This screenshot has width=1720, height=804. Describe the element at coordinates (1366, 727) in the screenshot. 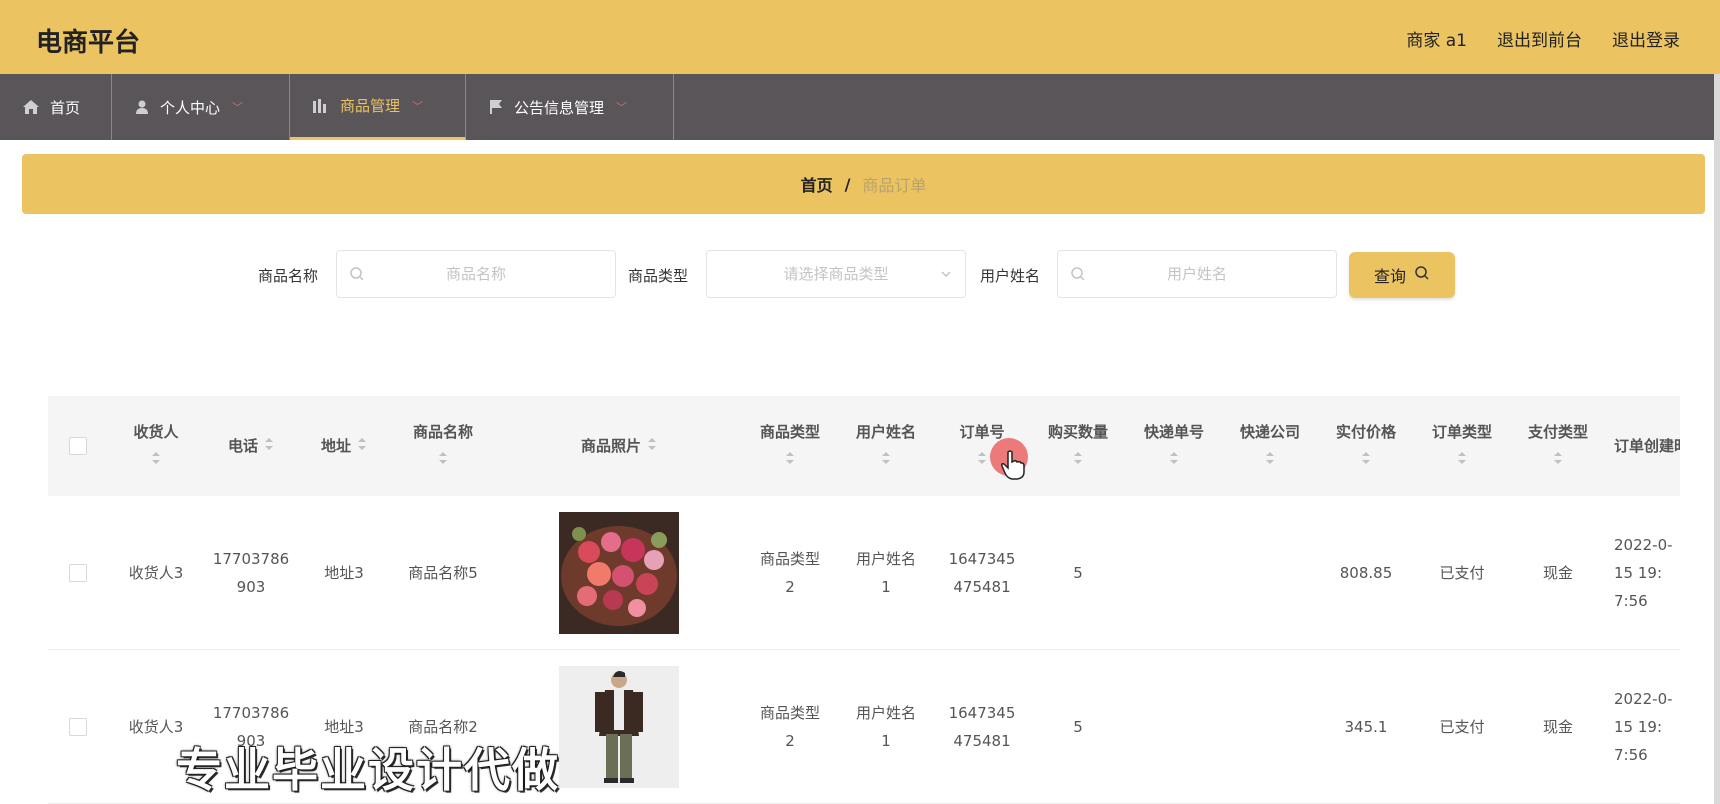

I see `cell-price: 345.1` at that location.